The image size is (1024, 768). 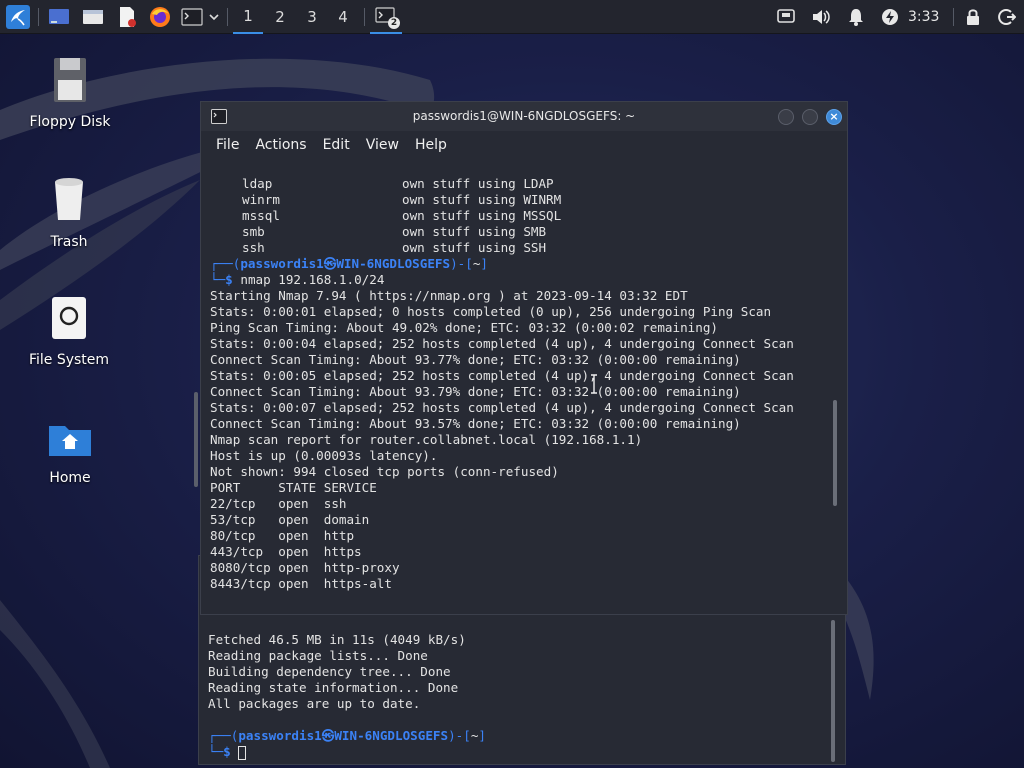 I want to click on menu-actions: Actions, so click(x=280, y=145).